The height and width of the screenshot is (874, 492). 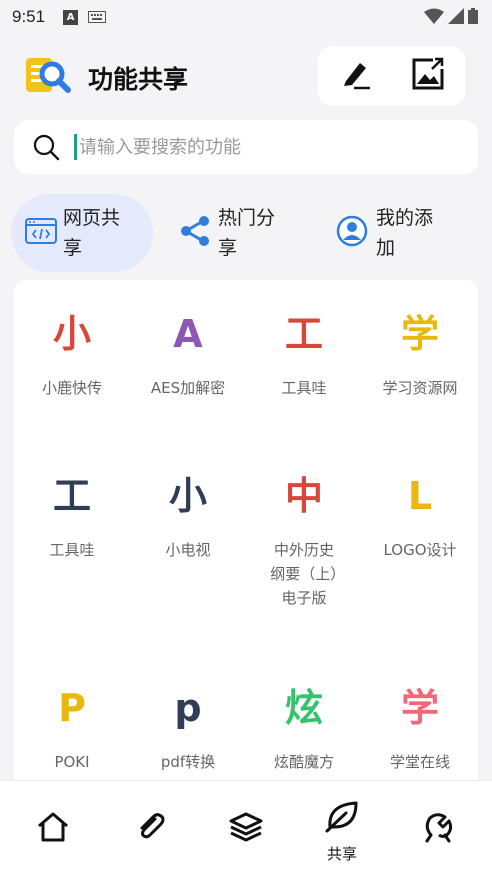 I want to click on grid-item: 小 小鹿快传, so click(x=72, y=354).